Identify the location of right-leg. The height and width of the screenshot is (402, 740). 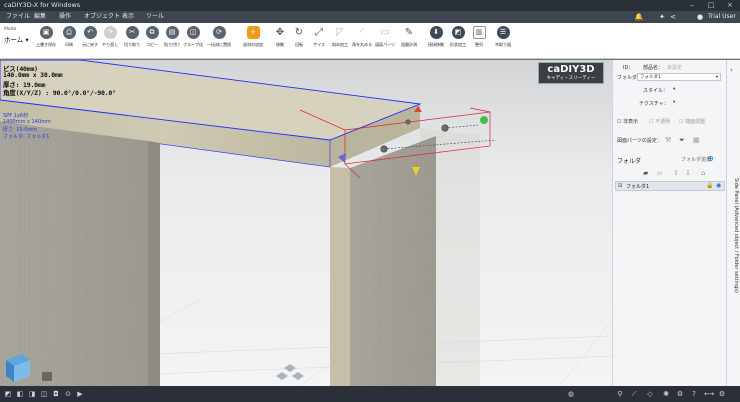
(383, 261).